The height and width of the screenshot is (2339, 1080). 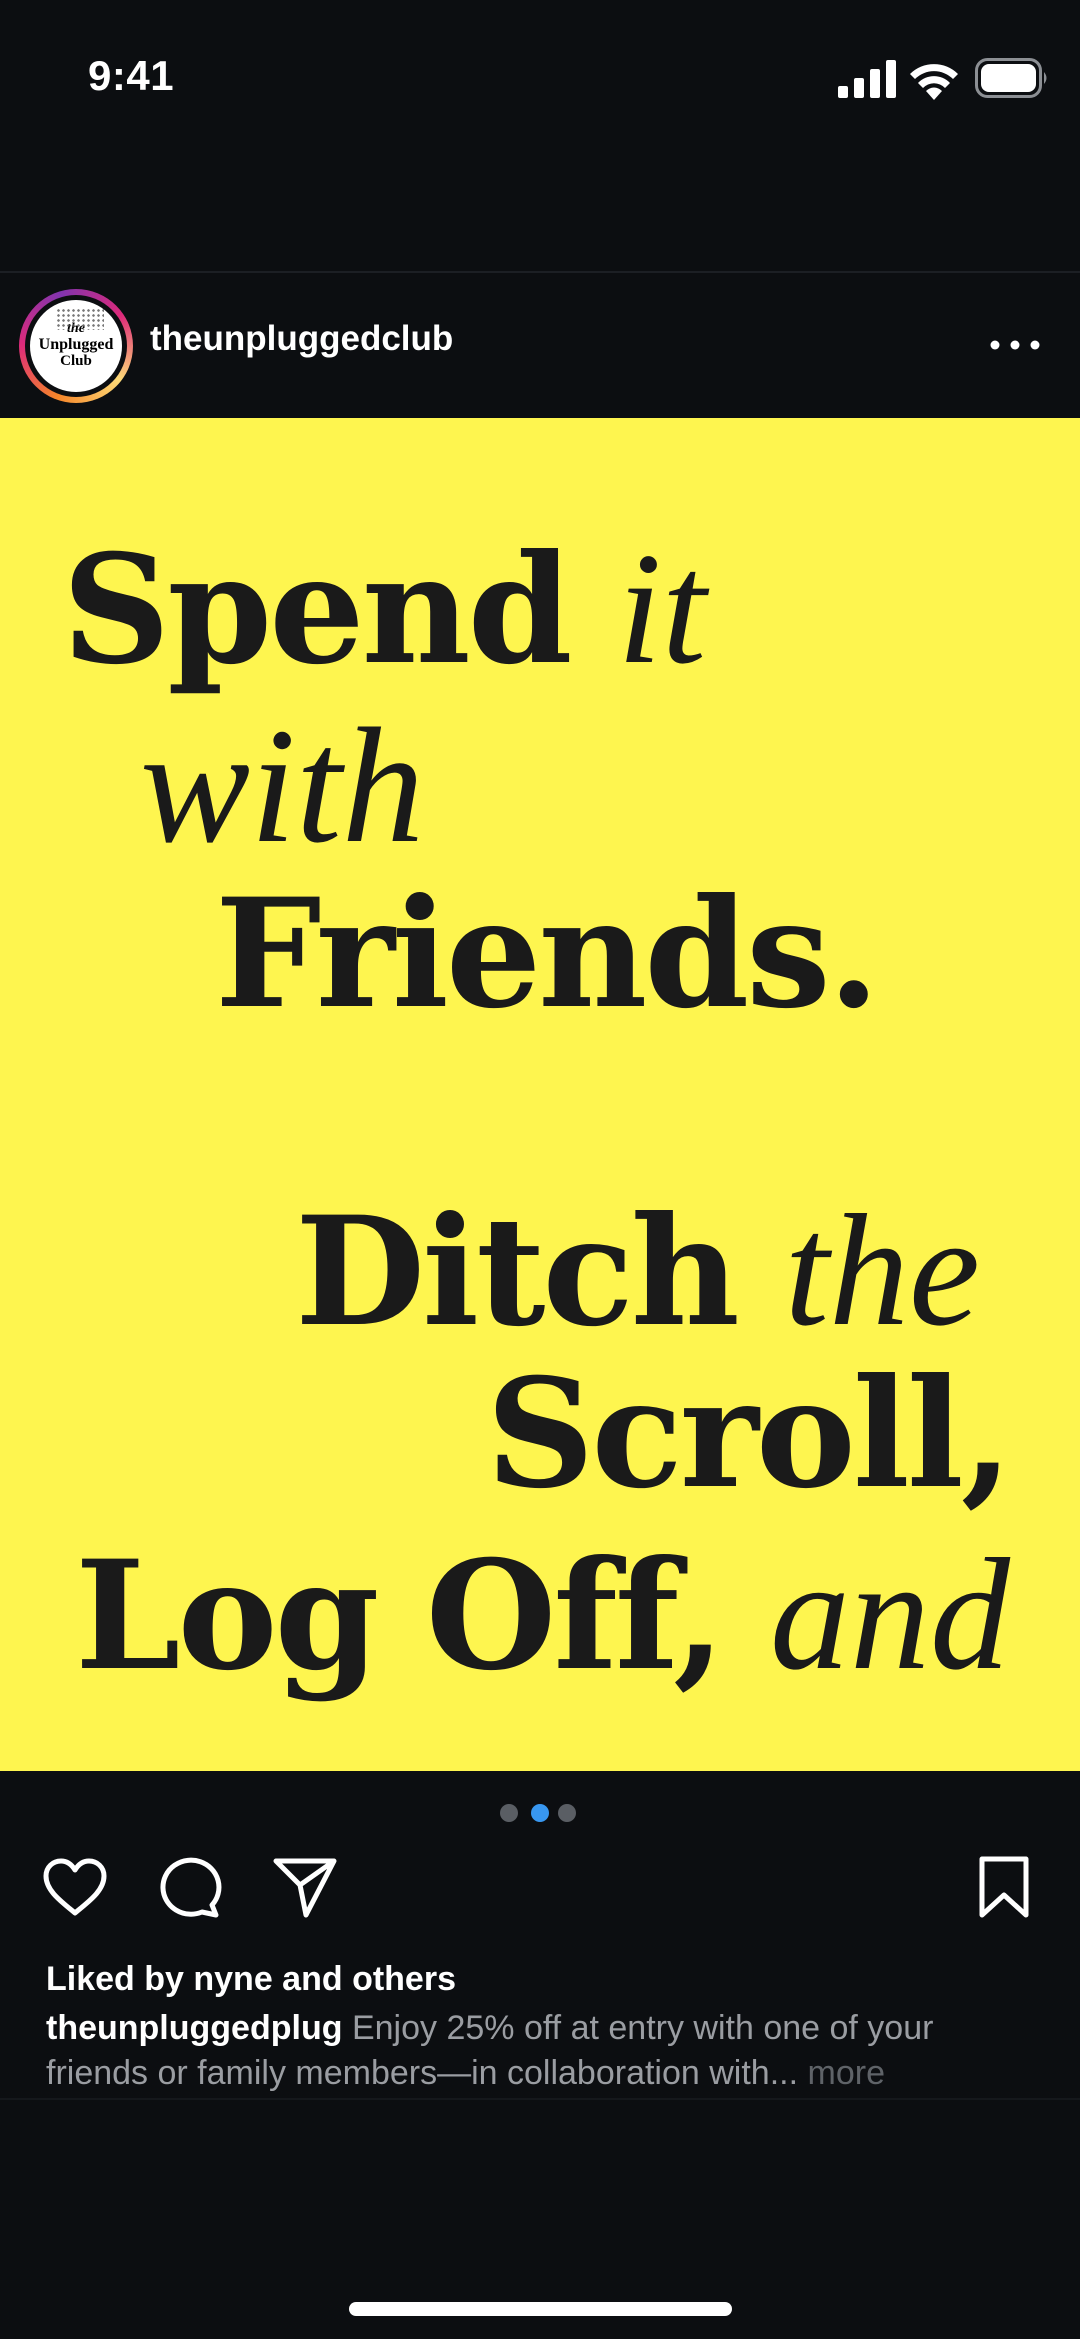 What do you see at coordinates (540, 2309) in the screenshot?
I see `home-indicator` at bounding box center [540, 2309].